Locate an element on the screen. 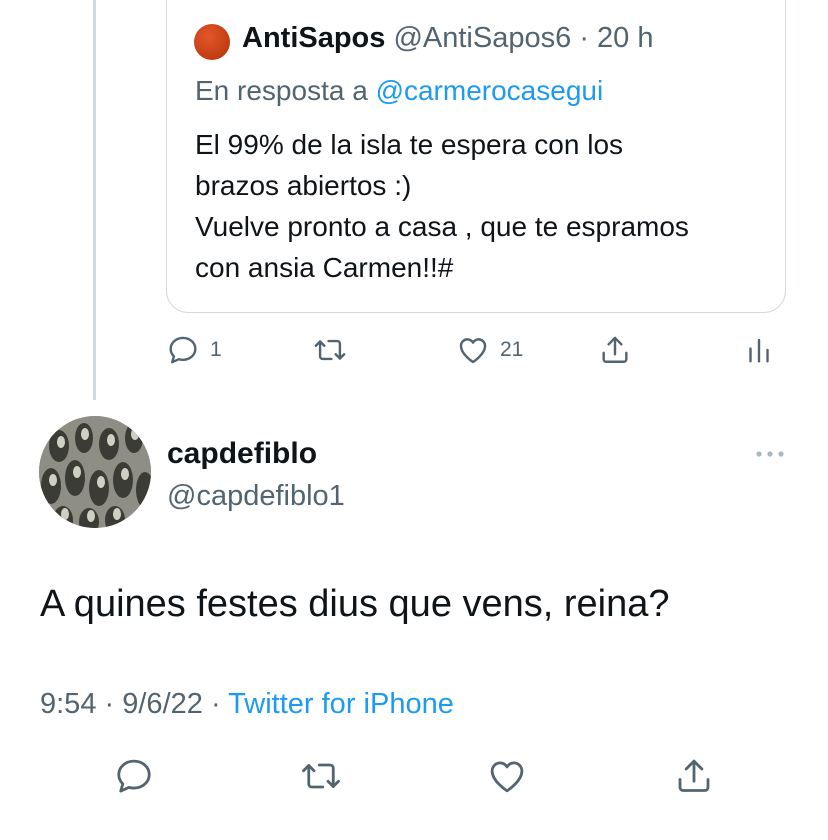 This screenshot has height=840, width=828. more-icon is located at coordinates (770, 454).